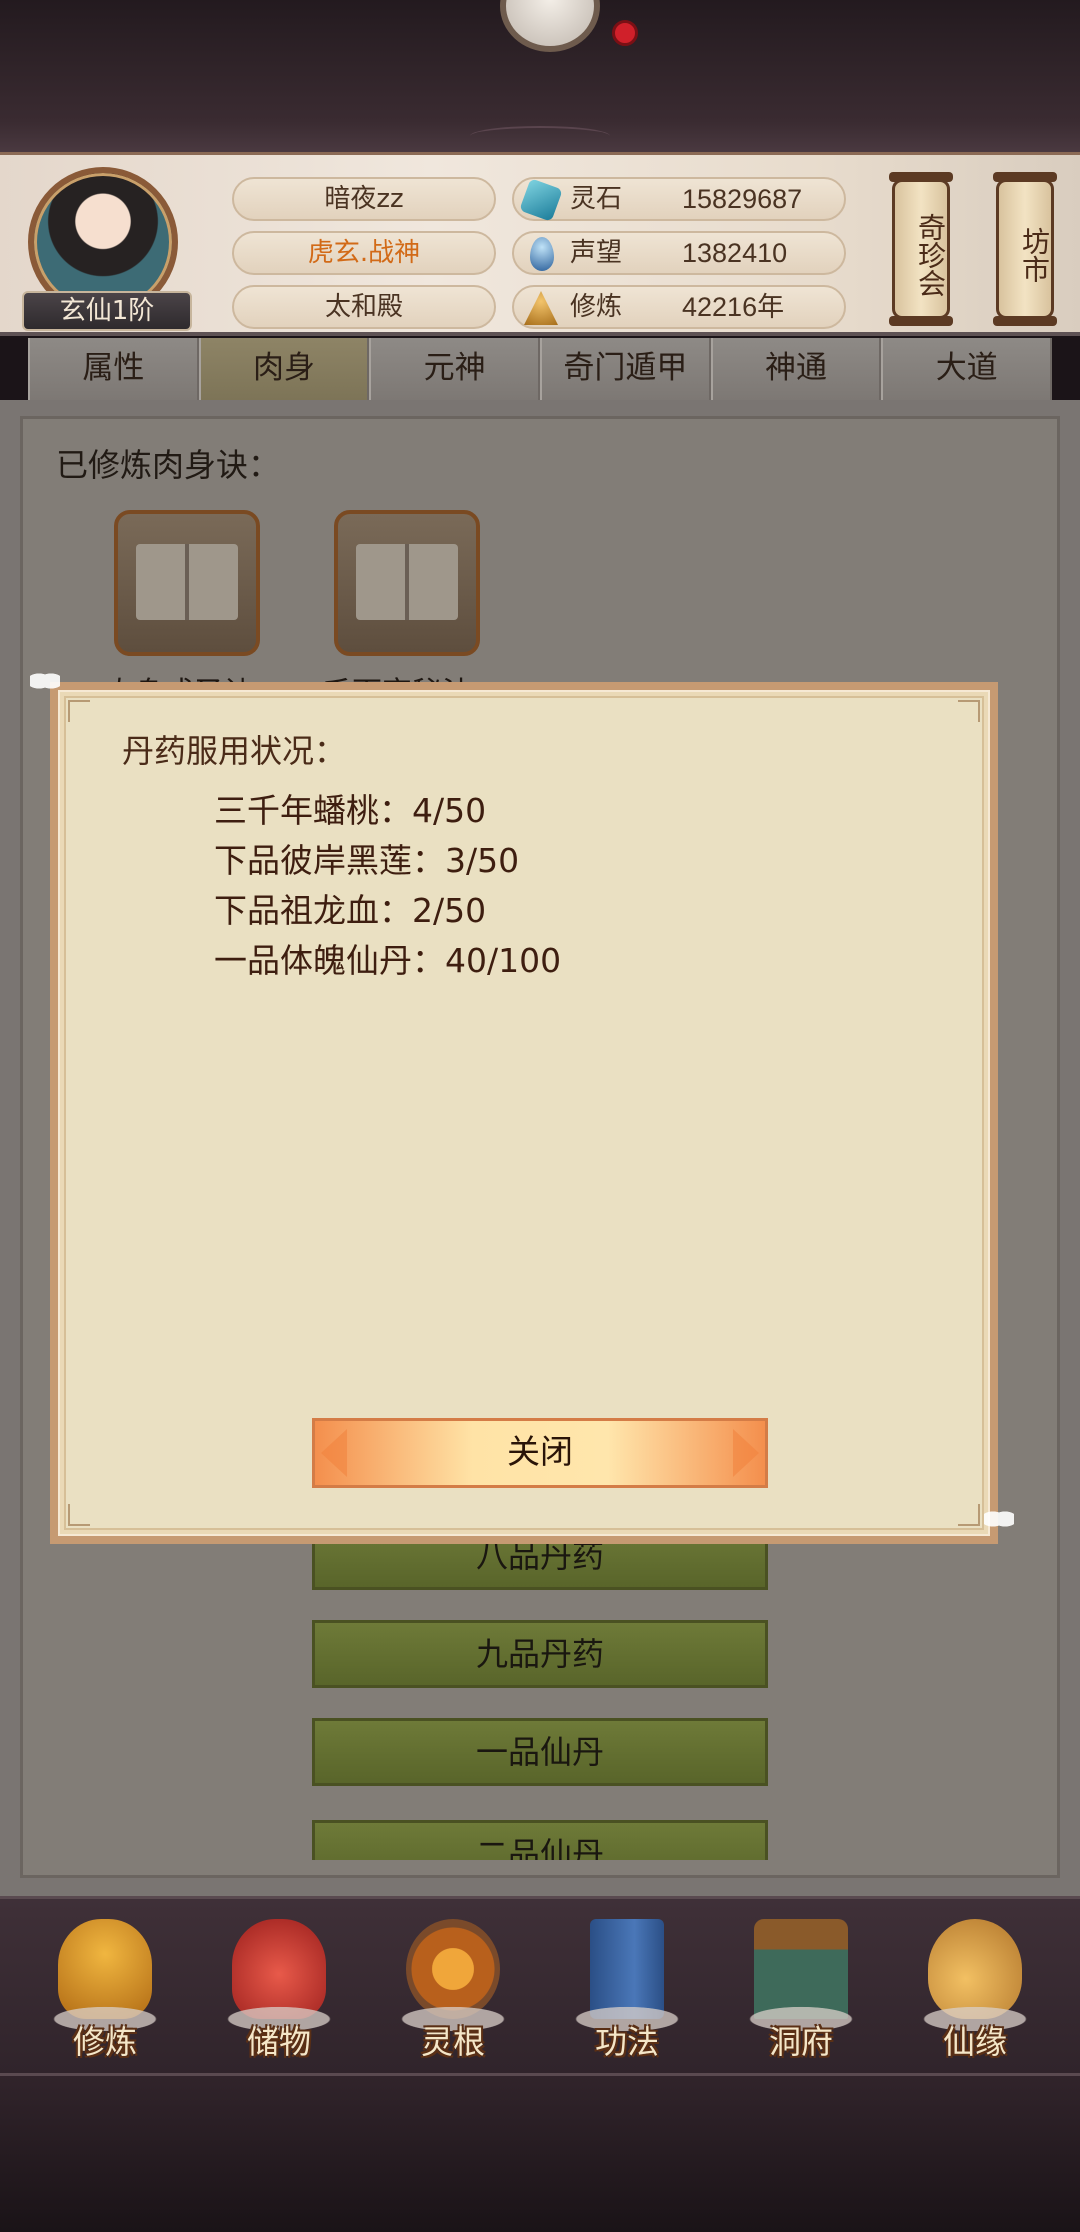 The height and width of the screenshot is (2232, 1080). I want to click on nav-spirit-root: 灵根, so click(453, 1994).